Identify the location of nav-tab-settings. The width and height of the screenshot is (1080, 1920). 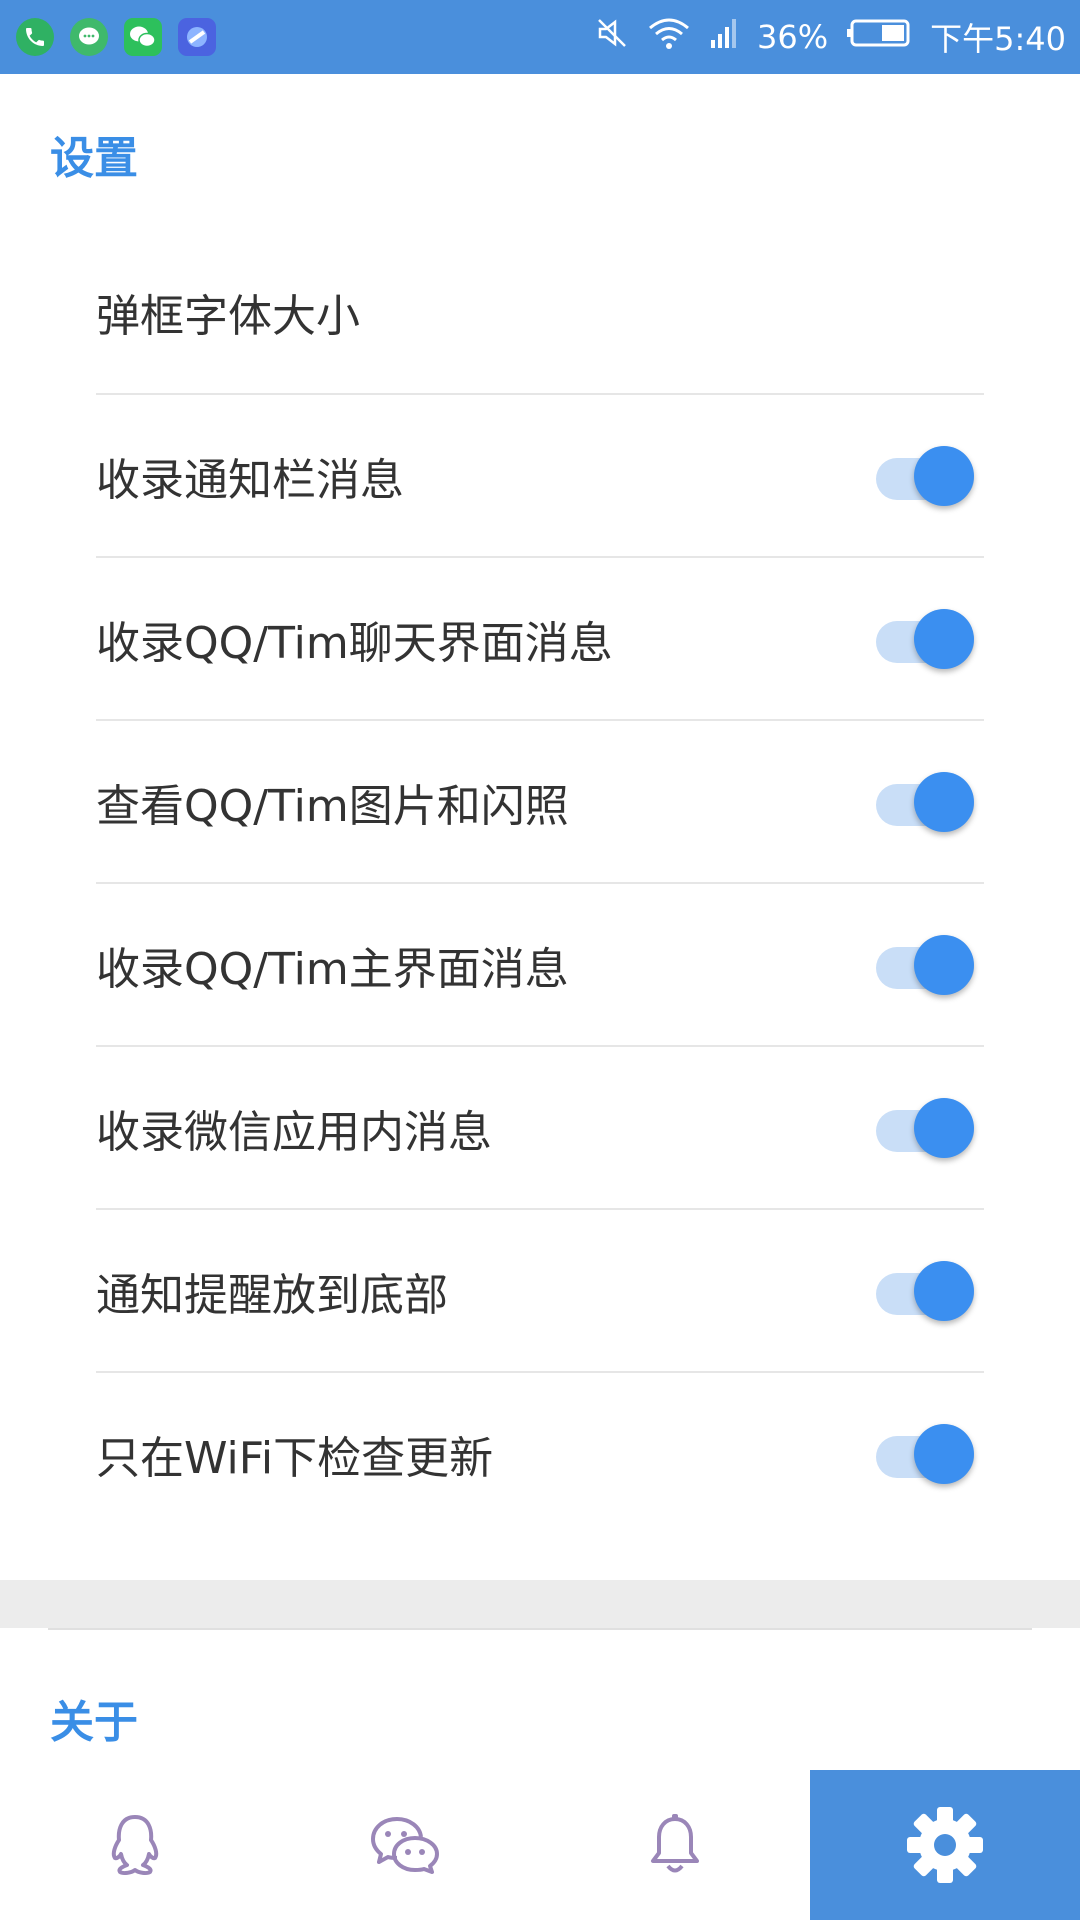
(945, 1845).